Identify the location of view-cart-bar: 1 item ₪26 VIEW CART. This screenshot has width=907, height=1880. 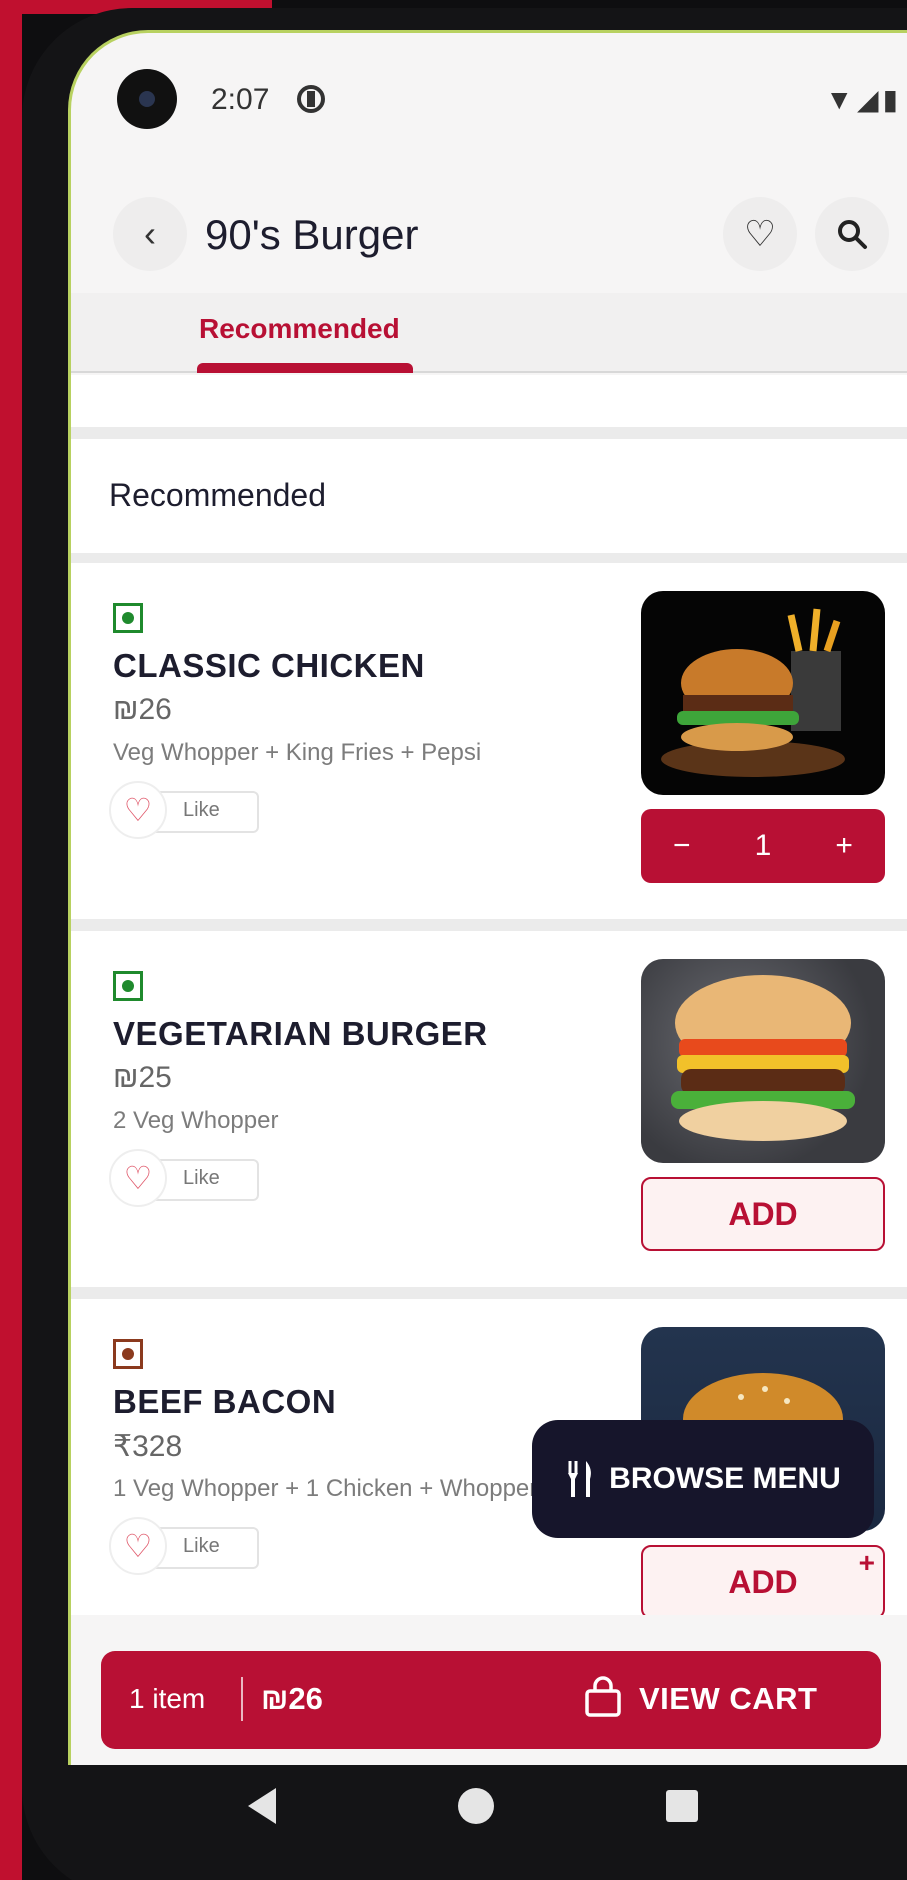
(491, 1700).